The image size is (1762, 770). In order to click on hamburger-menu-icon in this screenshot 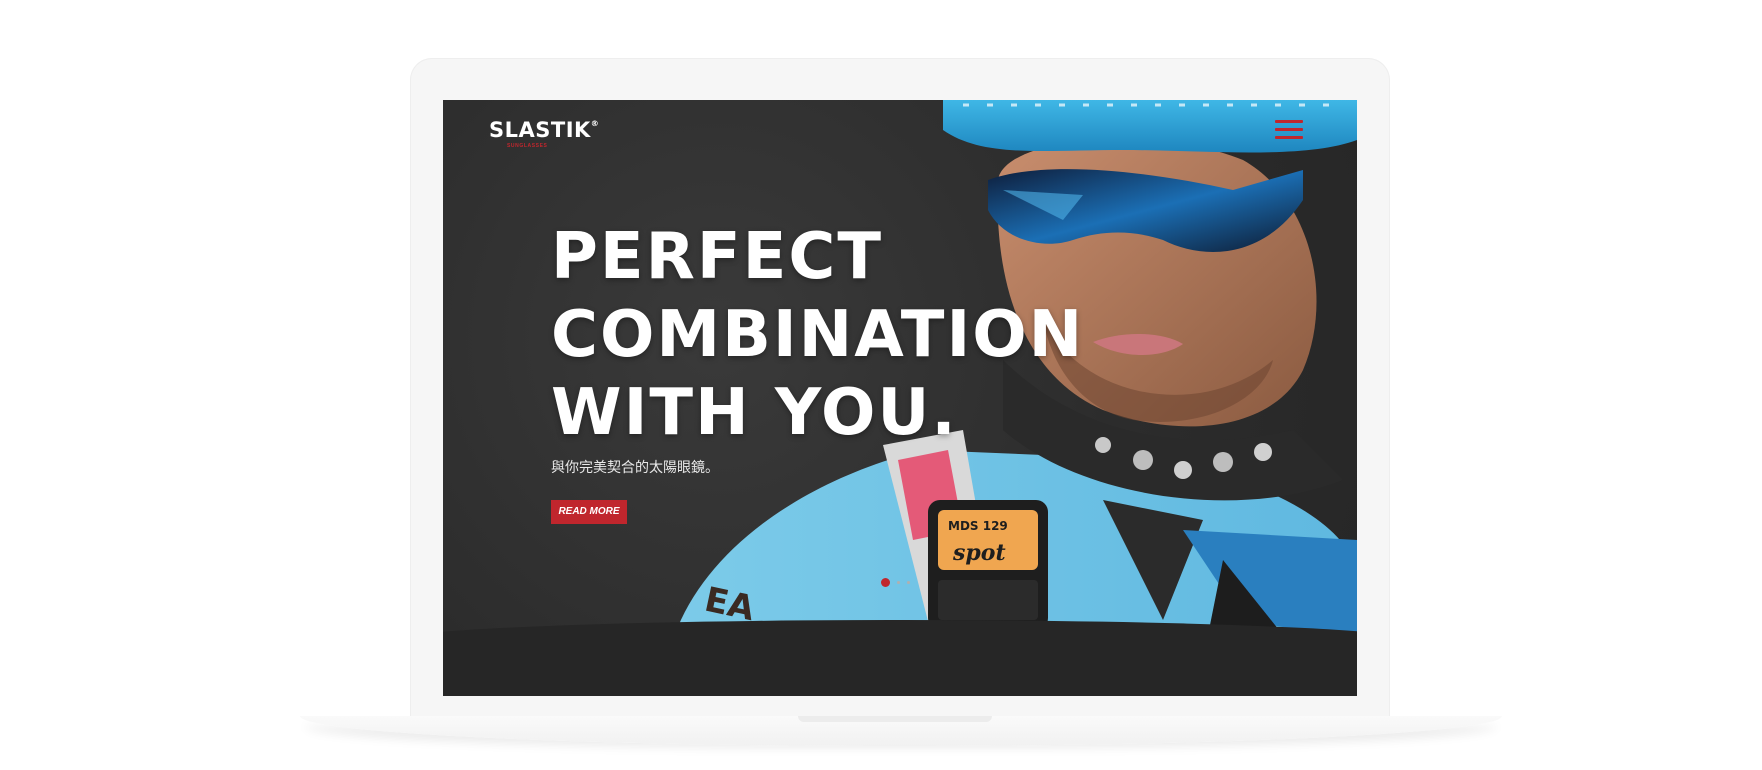, I will do `click(1289, 131)`.